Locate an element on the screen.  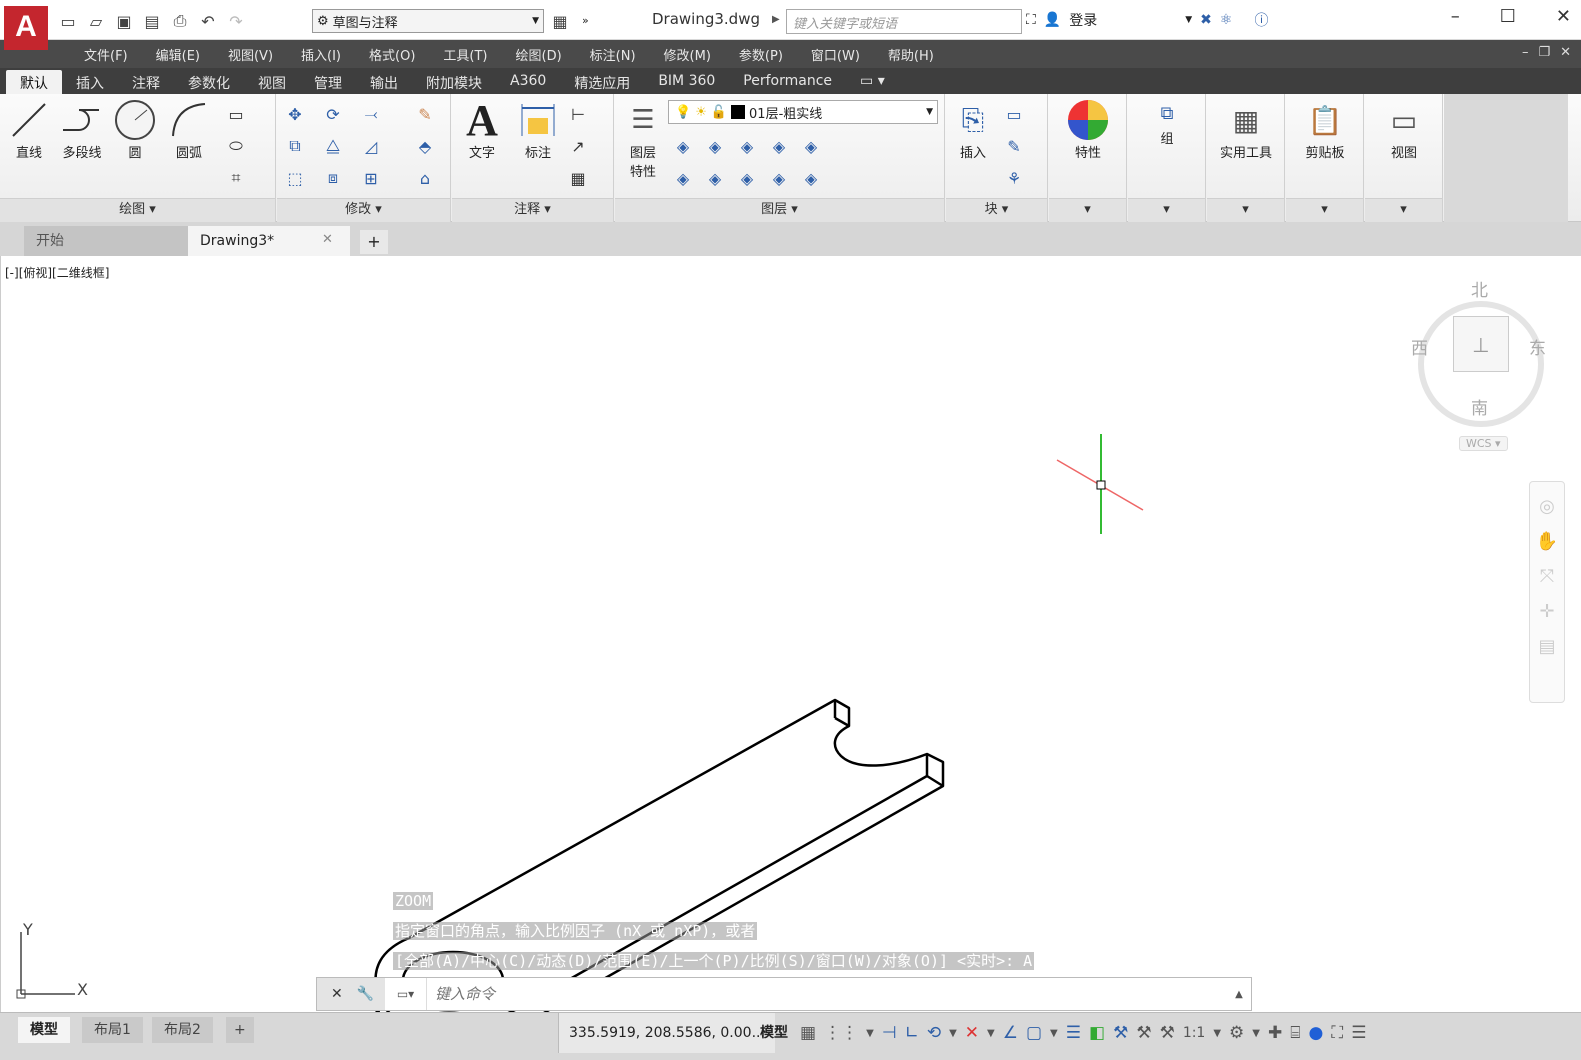
layout-tab-model: 模型 is located at coordinates (44, 1030).